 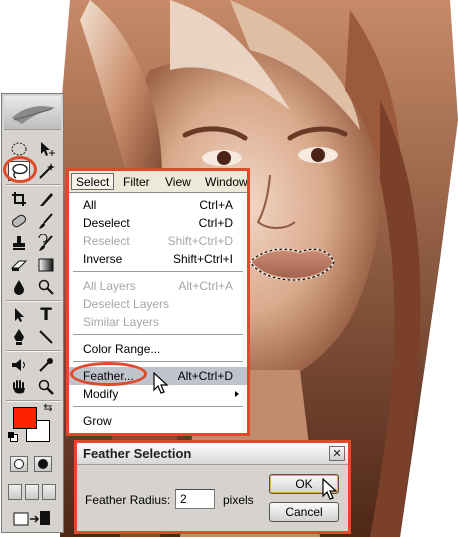 I want to click on menu-bar: Select Filter View Window, so click(x=158, y=182).